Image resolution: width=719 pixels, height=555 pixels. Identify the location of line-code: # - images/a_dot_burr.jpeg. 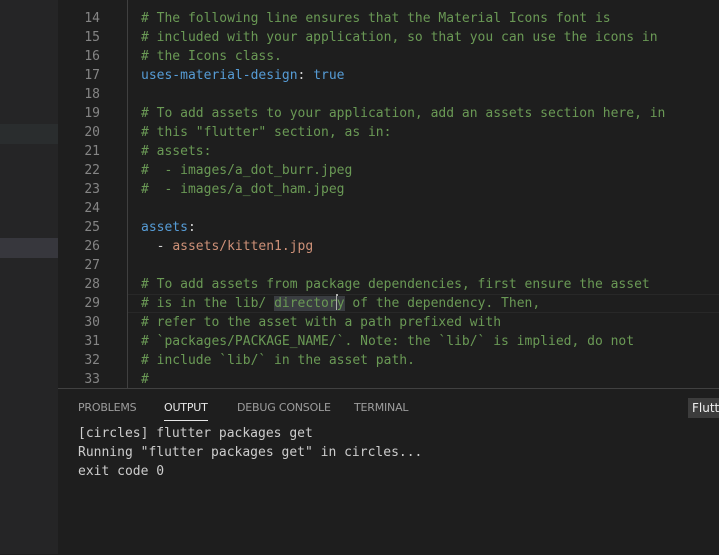
(246, 170).